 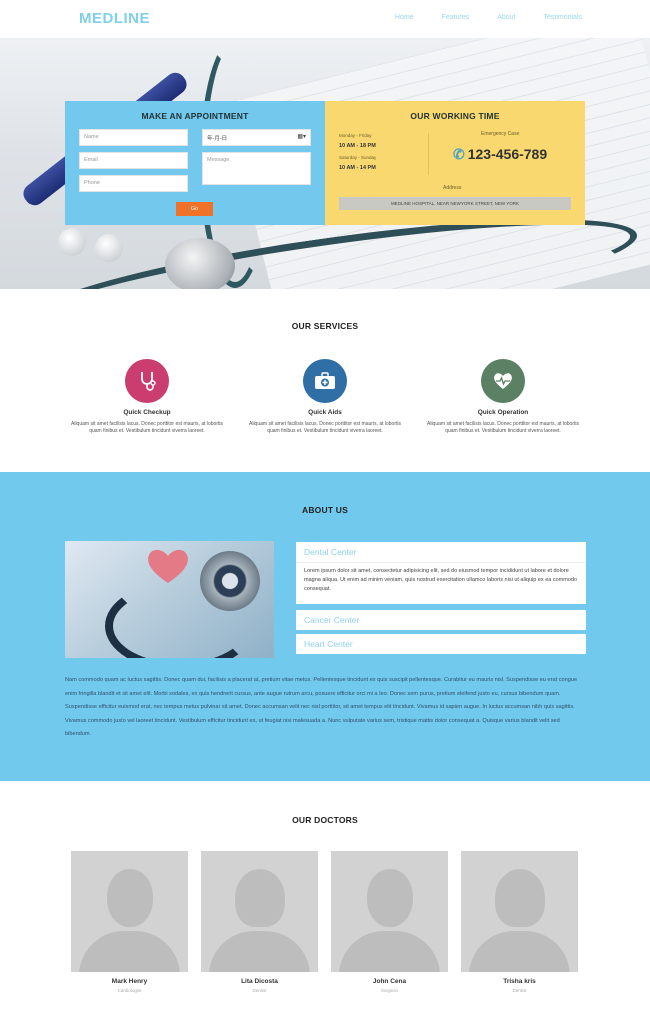 I want to click on emergency-label: Emergency Case, so click(x=500, y=134).